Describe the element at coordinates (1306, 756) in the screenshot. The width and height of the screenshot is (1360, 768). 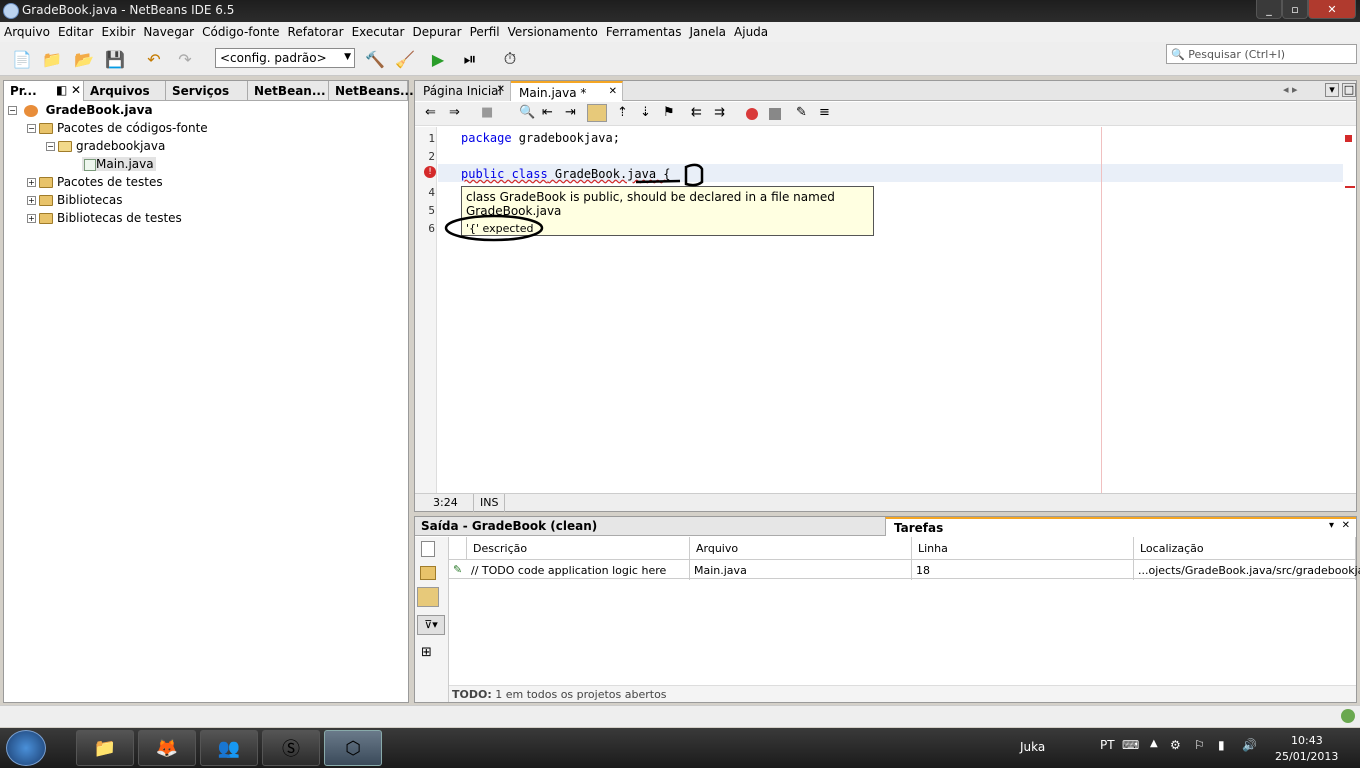
I see `clock-date: 25/01/2013` at that location.